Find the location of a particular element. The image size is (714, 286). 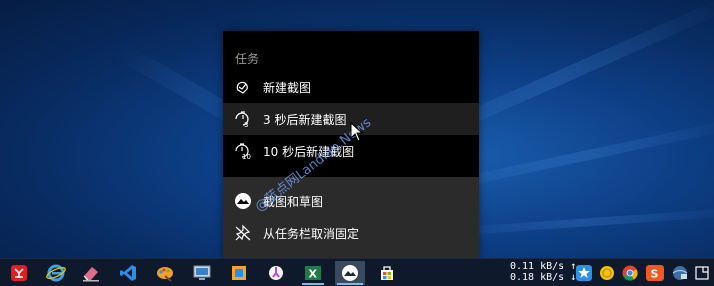

jump-list-item-label: 3 秒后新建截图 is located at coordinates (305, 119).